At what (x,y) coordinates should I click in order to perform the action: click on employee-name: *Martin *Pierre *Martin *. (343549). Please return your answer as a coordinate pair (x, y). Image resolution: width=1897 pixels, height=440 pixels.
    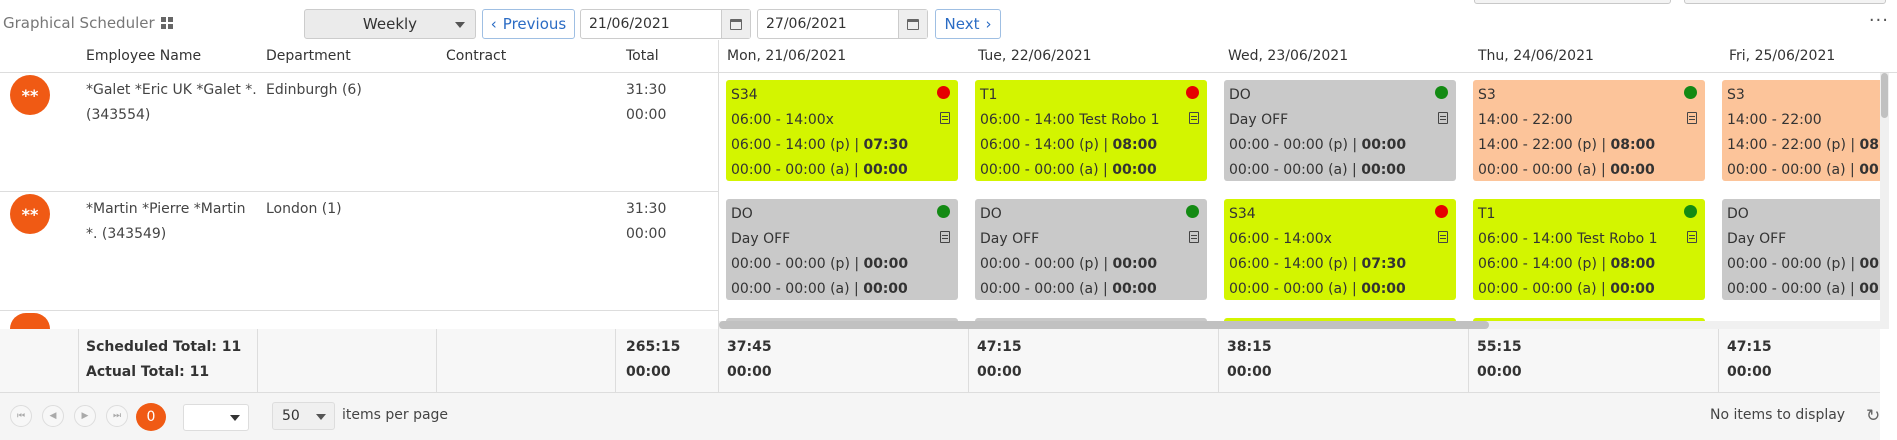
    Looking at the image, I should click on (172, 222).